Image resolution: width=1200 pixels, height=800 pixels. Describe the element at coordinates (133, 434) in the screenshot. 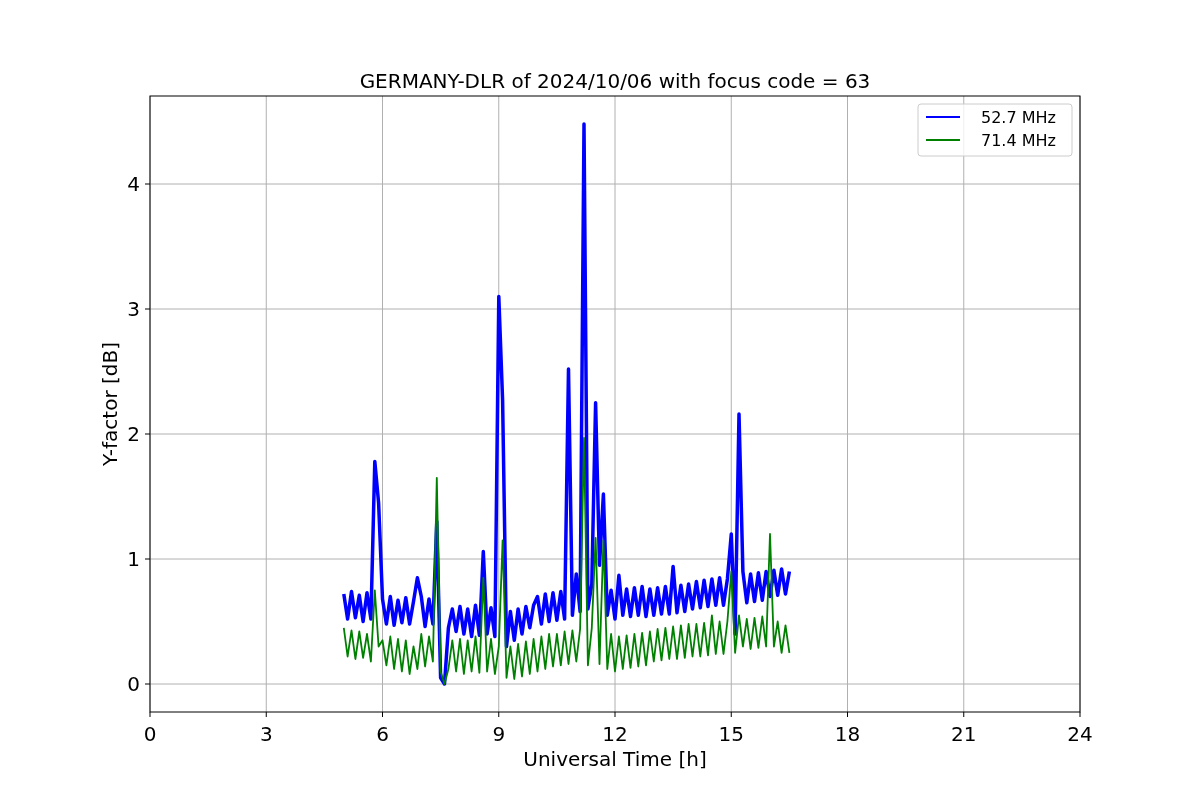

I see `tick-label: 2` at that location.